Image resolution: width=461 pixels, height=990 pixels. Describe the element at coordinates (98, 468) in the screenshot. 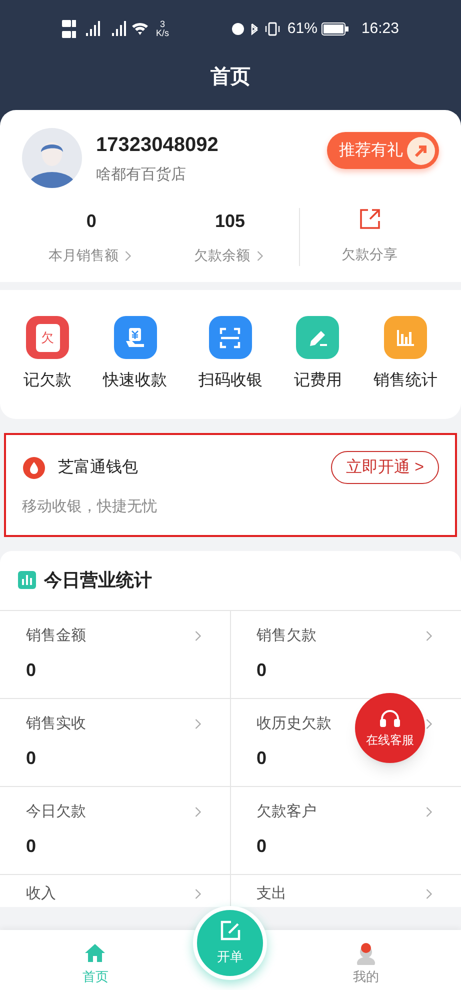

I see `wallet-title: 芝富通钱包` at that location.